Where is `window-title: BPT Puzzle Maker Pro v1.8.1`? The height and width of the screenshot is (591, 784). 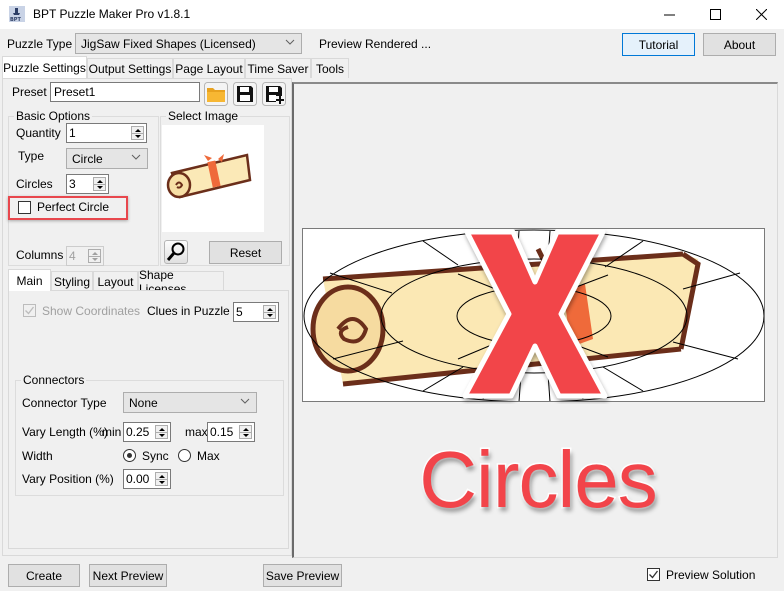
window-title: BPT Puzzle Maker Pro v1.8.1 is located at coordinates (112, 14).